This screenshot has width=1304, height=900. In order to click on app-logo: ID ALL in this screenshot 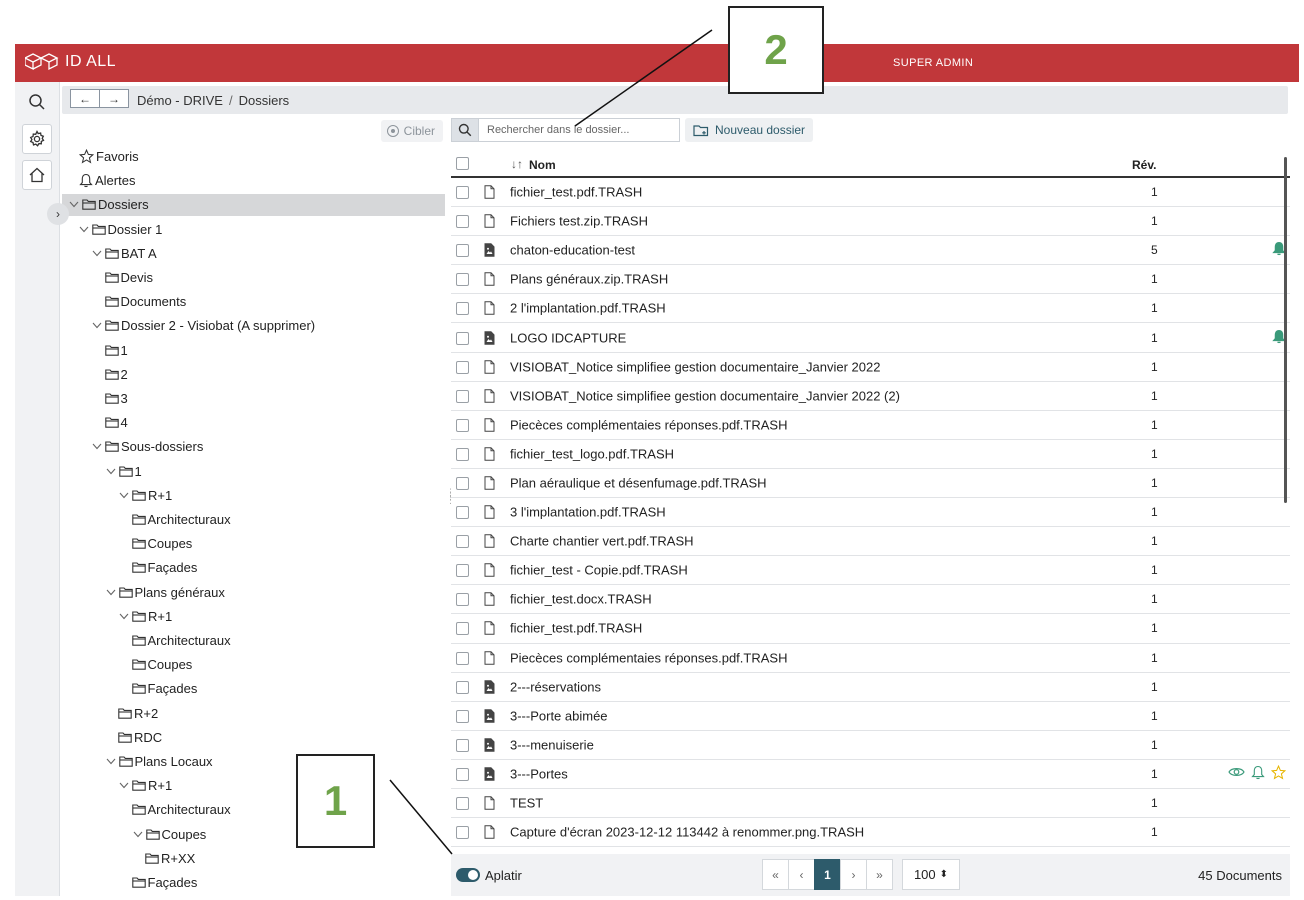, I will do `click(70, 62)`.